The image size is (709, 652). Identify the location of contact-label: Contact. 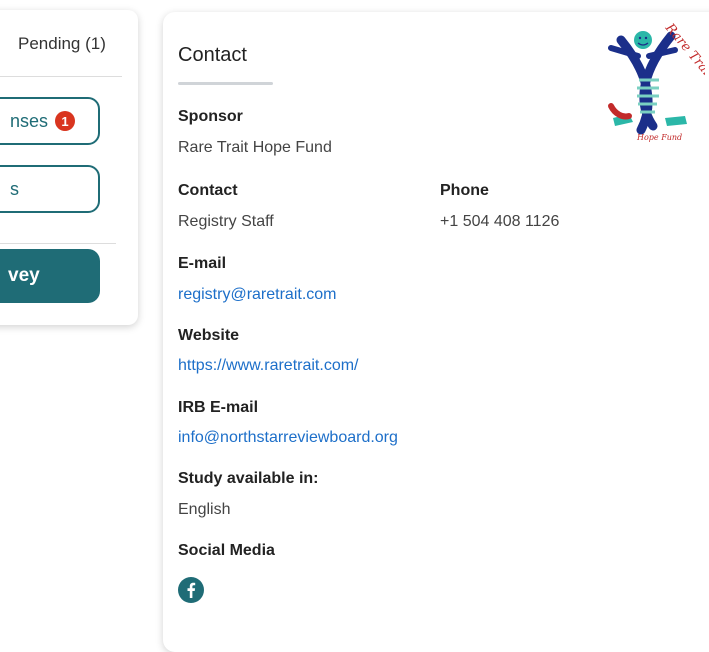
(208, 190).